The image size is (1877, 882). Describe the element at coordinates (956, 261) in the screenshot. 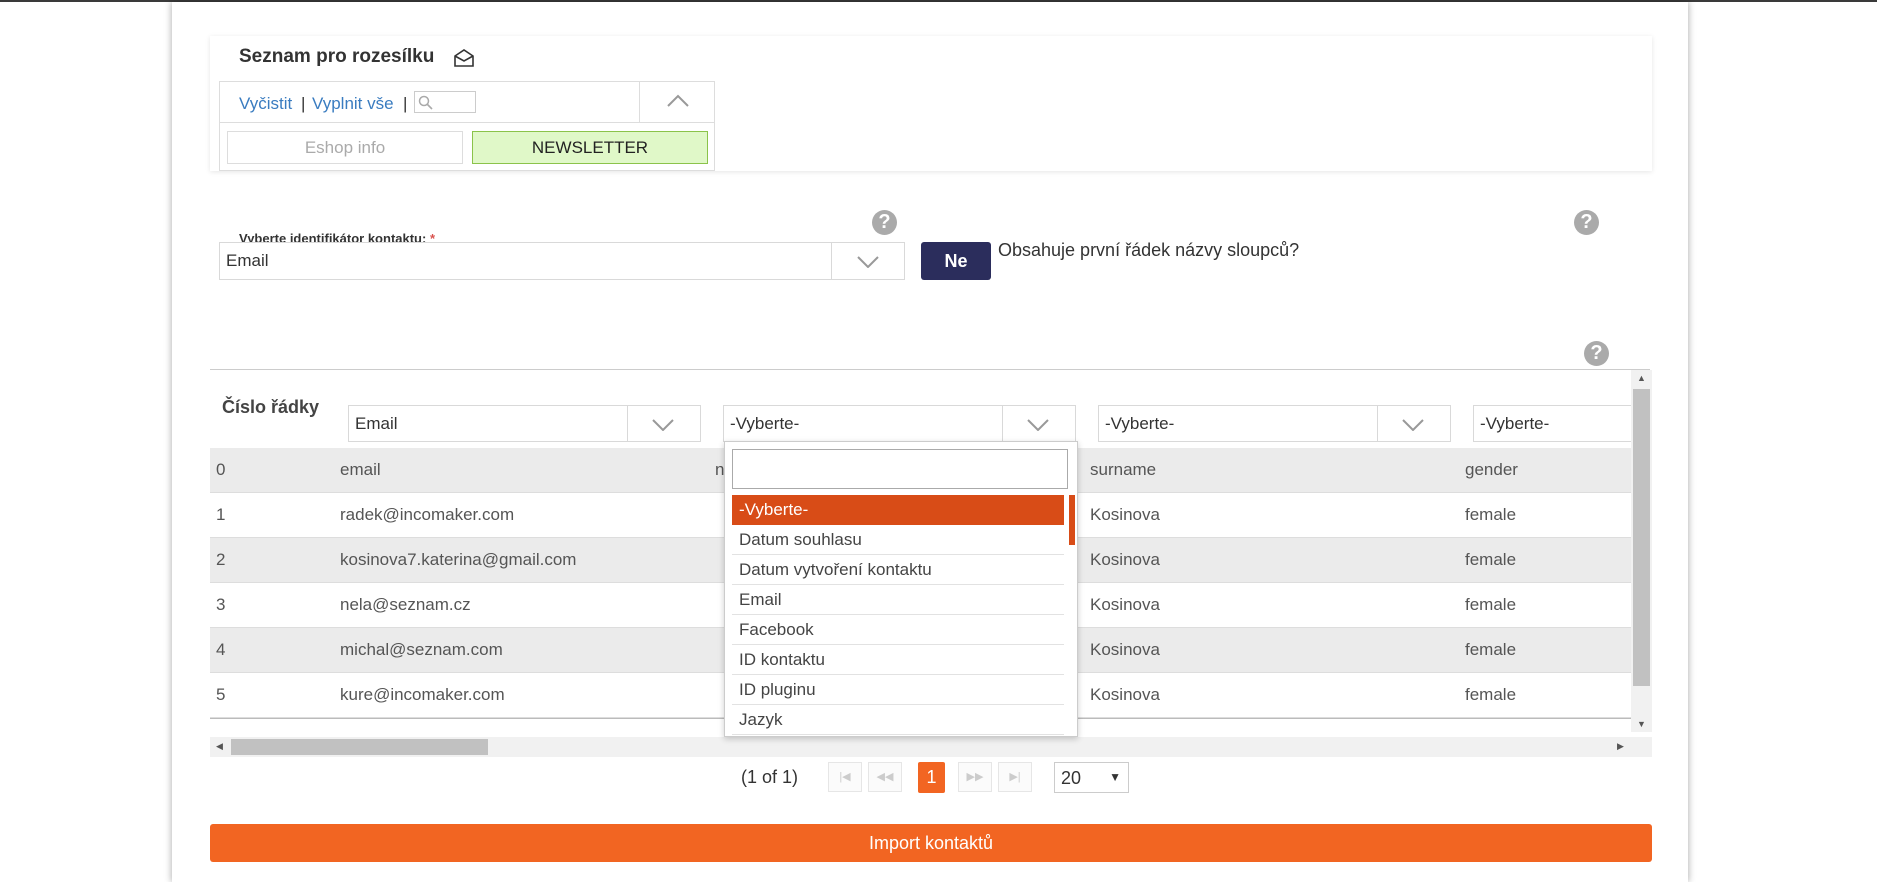

I see `header-row-no-button: Ne` at that location.